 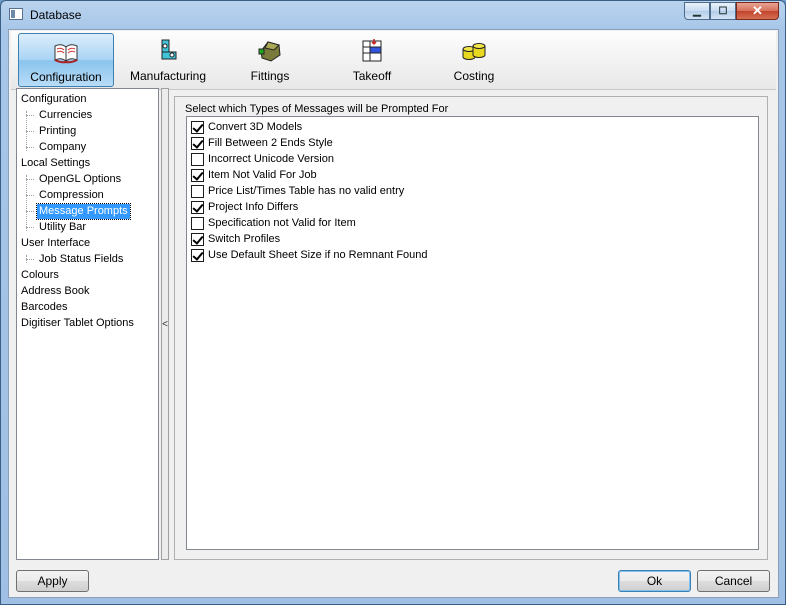 I want to click on toolbar-costing: Costing, so click(x=474, y=60).